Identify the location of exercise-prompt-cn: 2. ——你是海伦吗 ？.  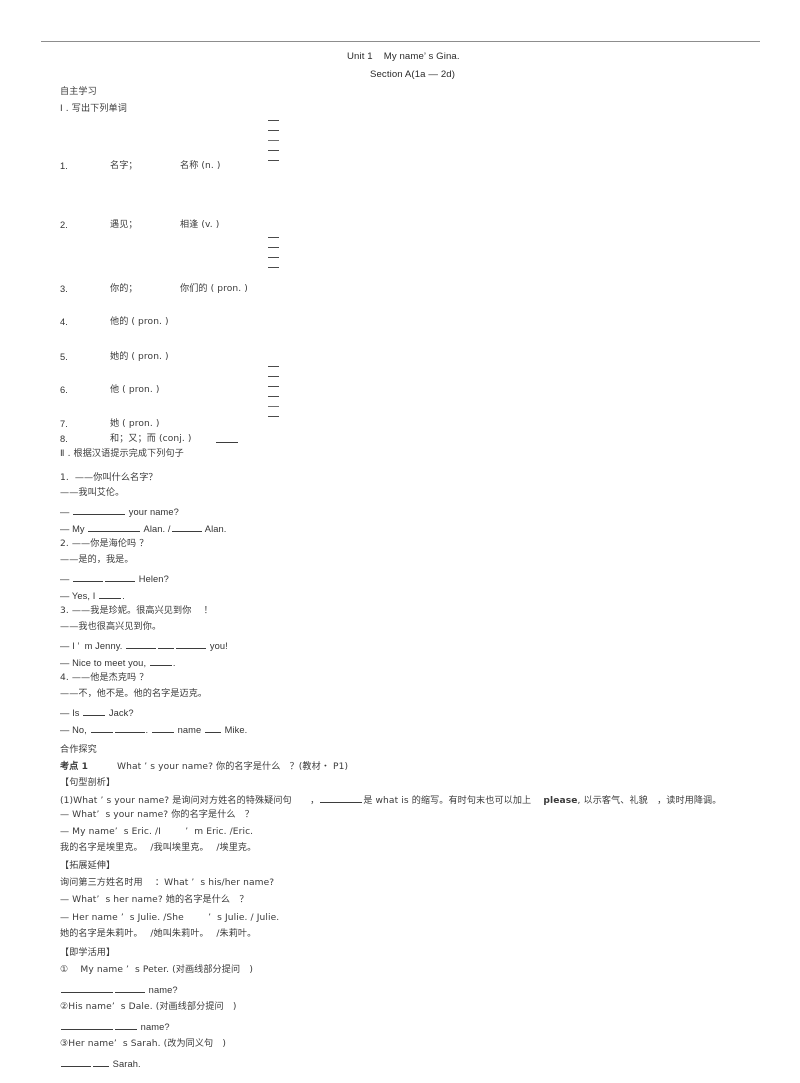
(104, 544).